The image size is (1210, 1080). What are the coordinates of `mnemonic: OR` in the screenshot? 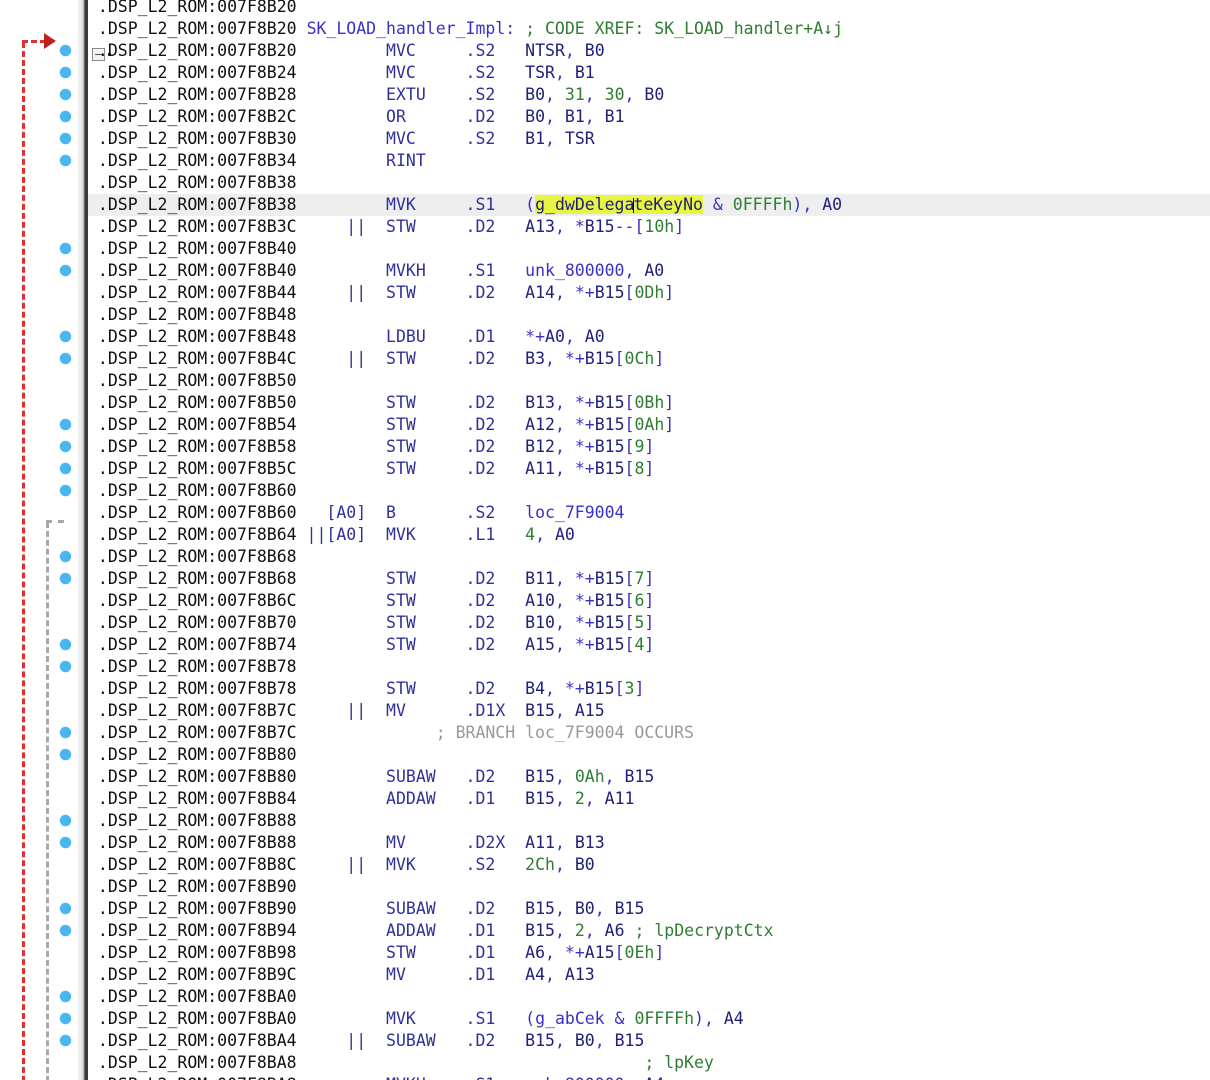 It's located at (425, 116).